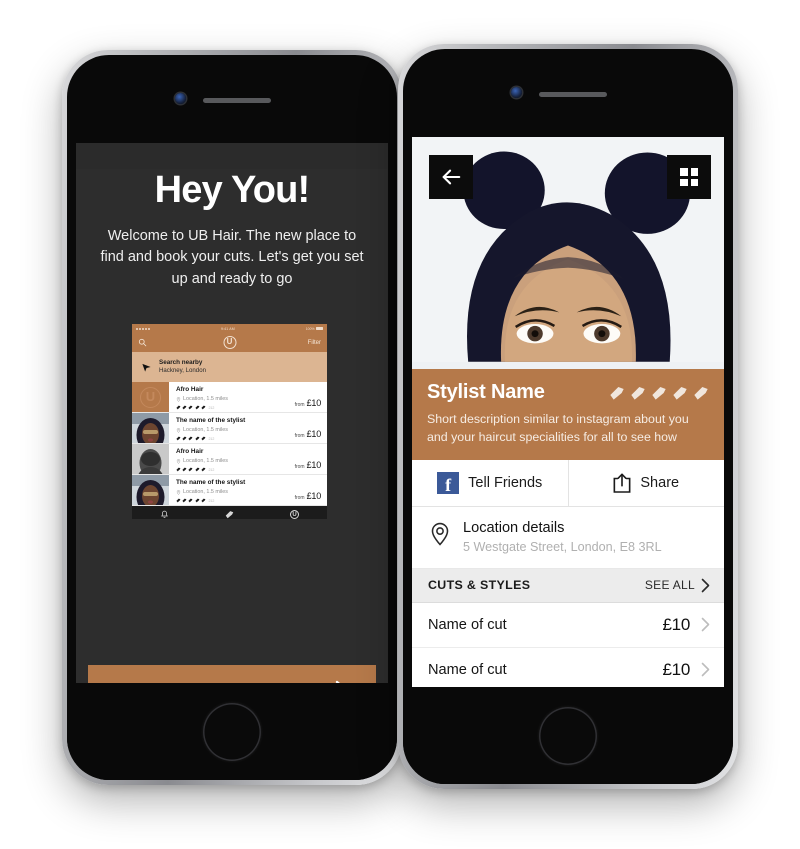 The height and width of the screenshot is (849, 800). I want to click on tab-notifications: Notifications, so click(164, 514).